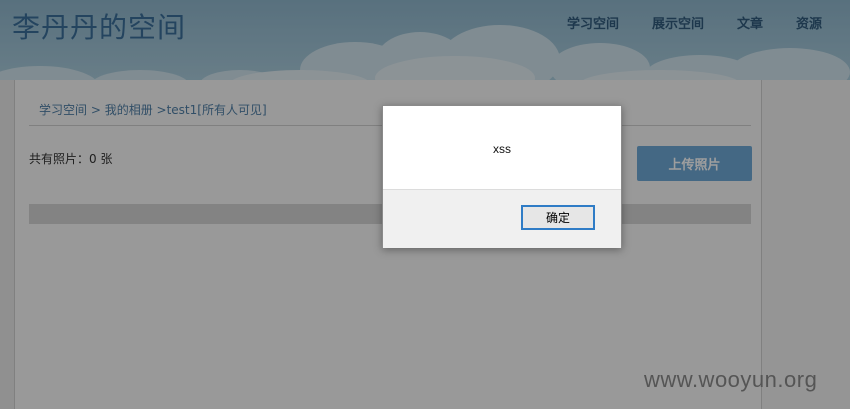  What do you see at coordinates (558, 217) in the screenshot?
I see `ok-button: 确定` at bounding box center [558, 217].